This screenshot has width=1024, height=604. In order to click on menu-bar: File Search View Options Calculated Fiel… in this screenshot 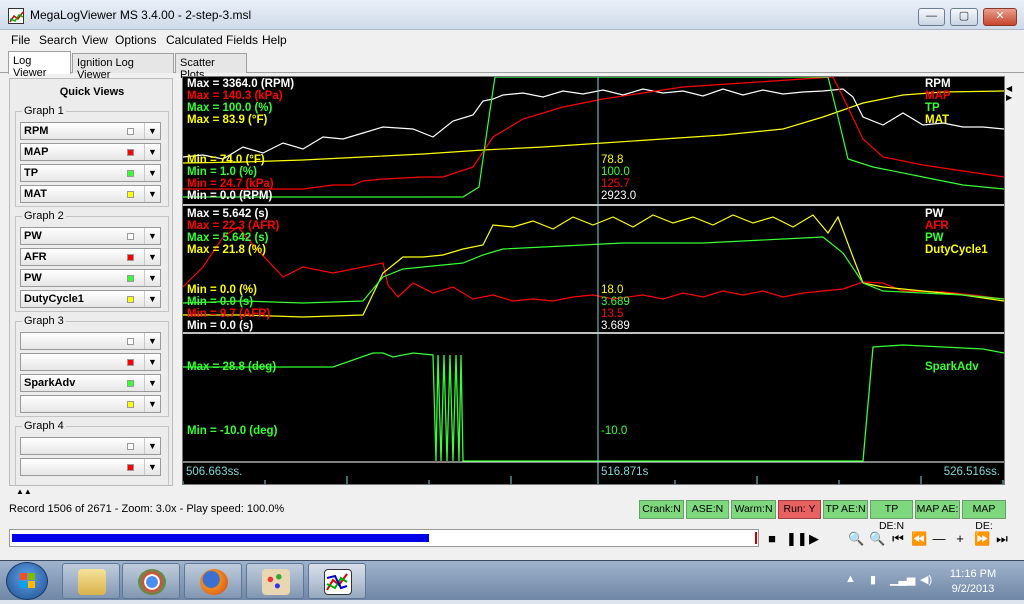, I will do `click(512, 40)`.